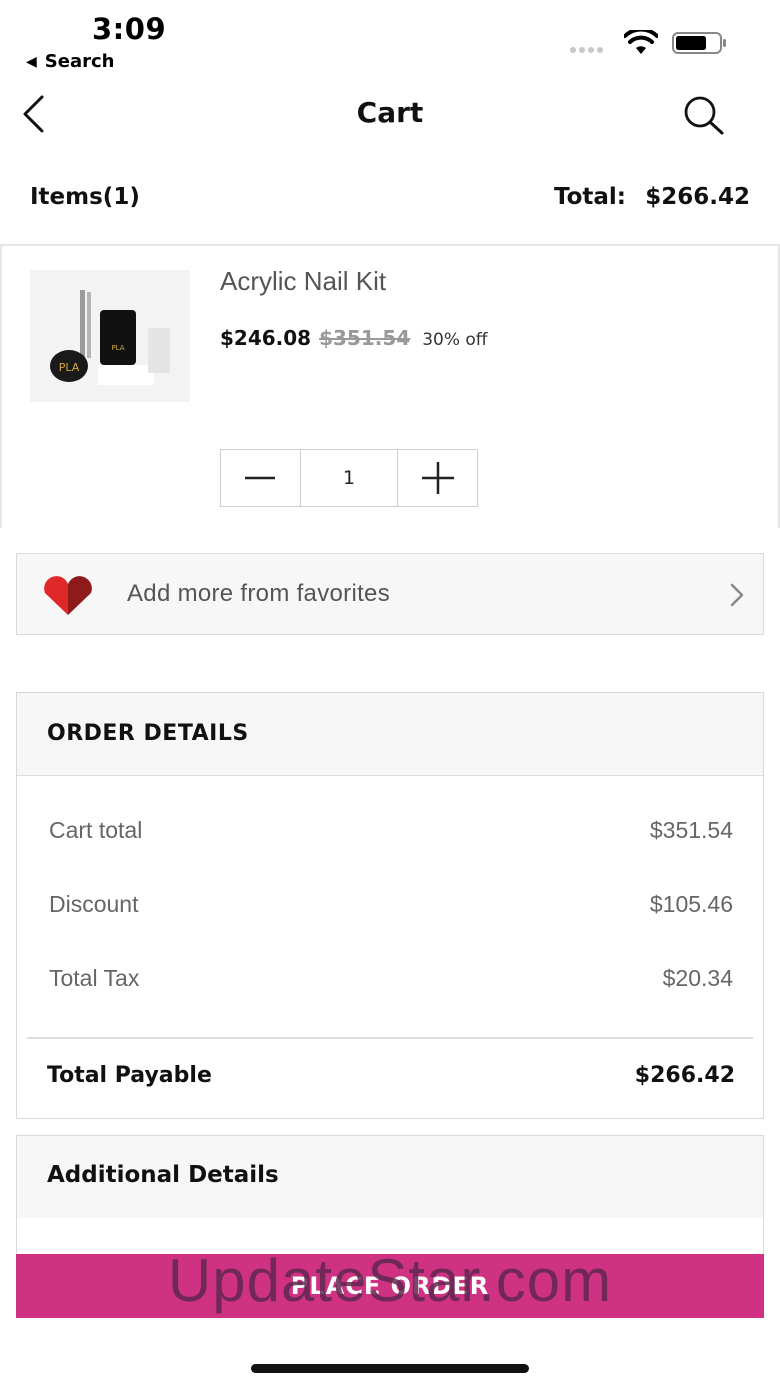  What do you see at coordinates (586, 50) in the screenshot?
I see `signal-dots-icon` at bounding box center [586, 50].